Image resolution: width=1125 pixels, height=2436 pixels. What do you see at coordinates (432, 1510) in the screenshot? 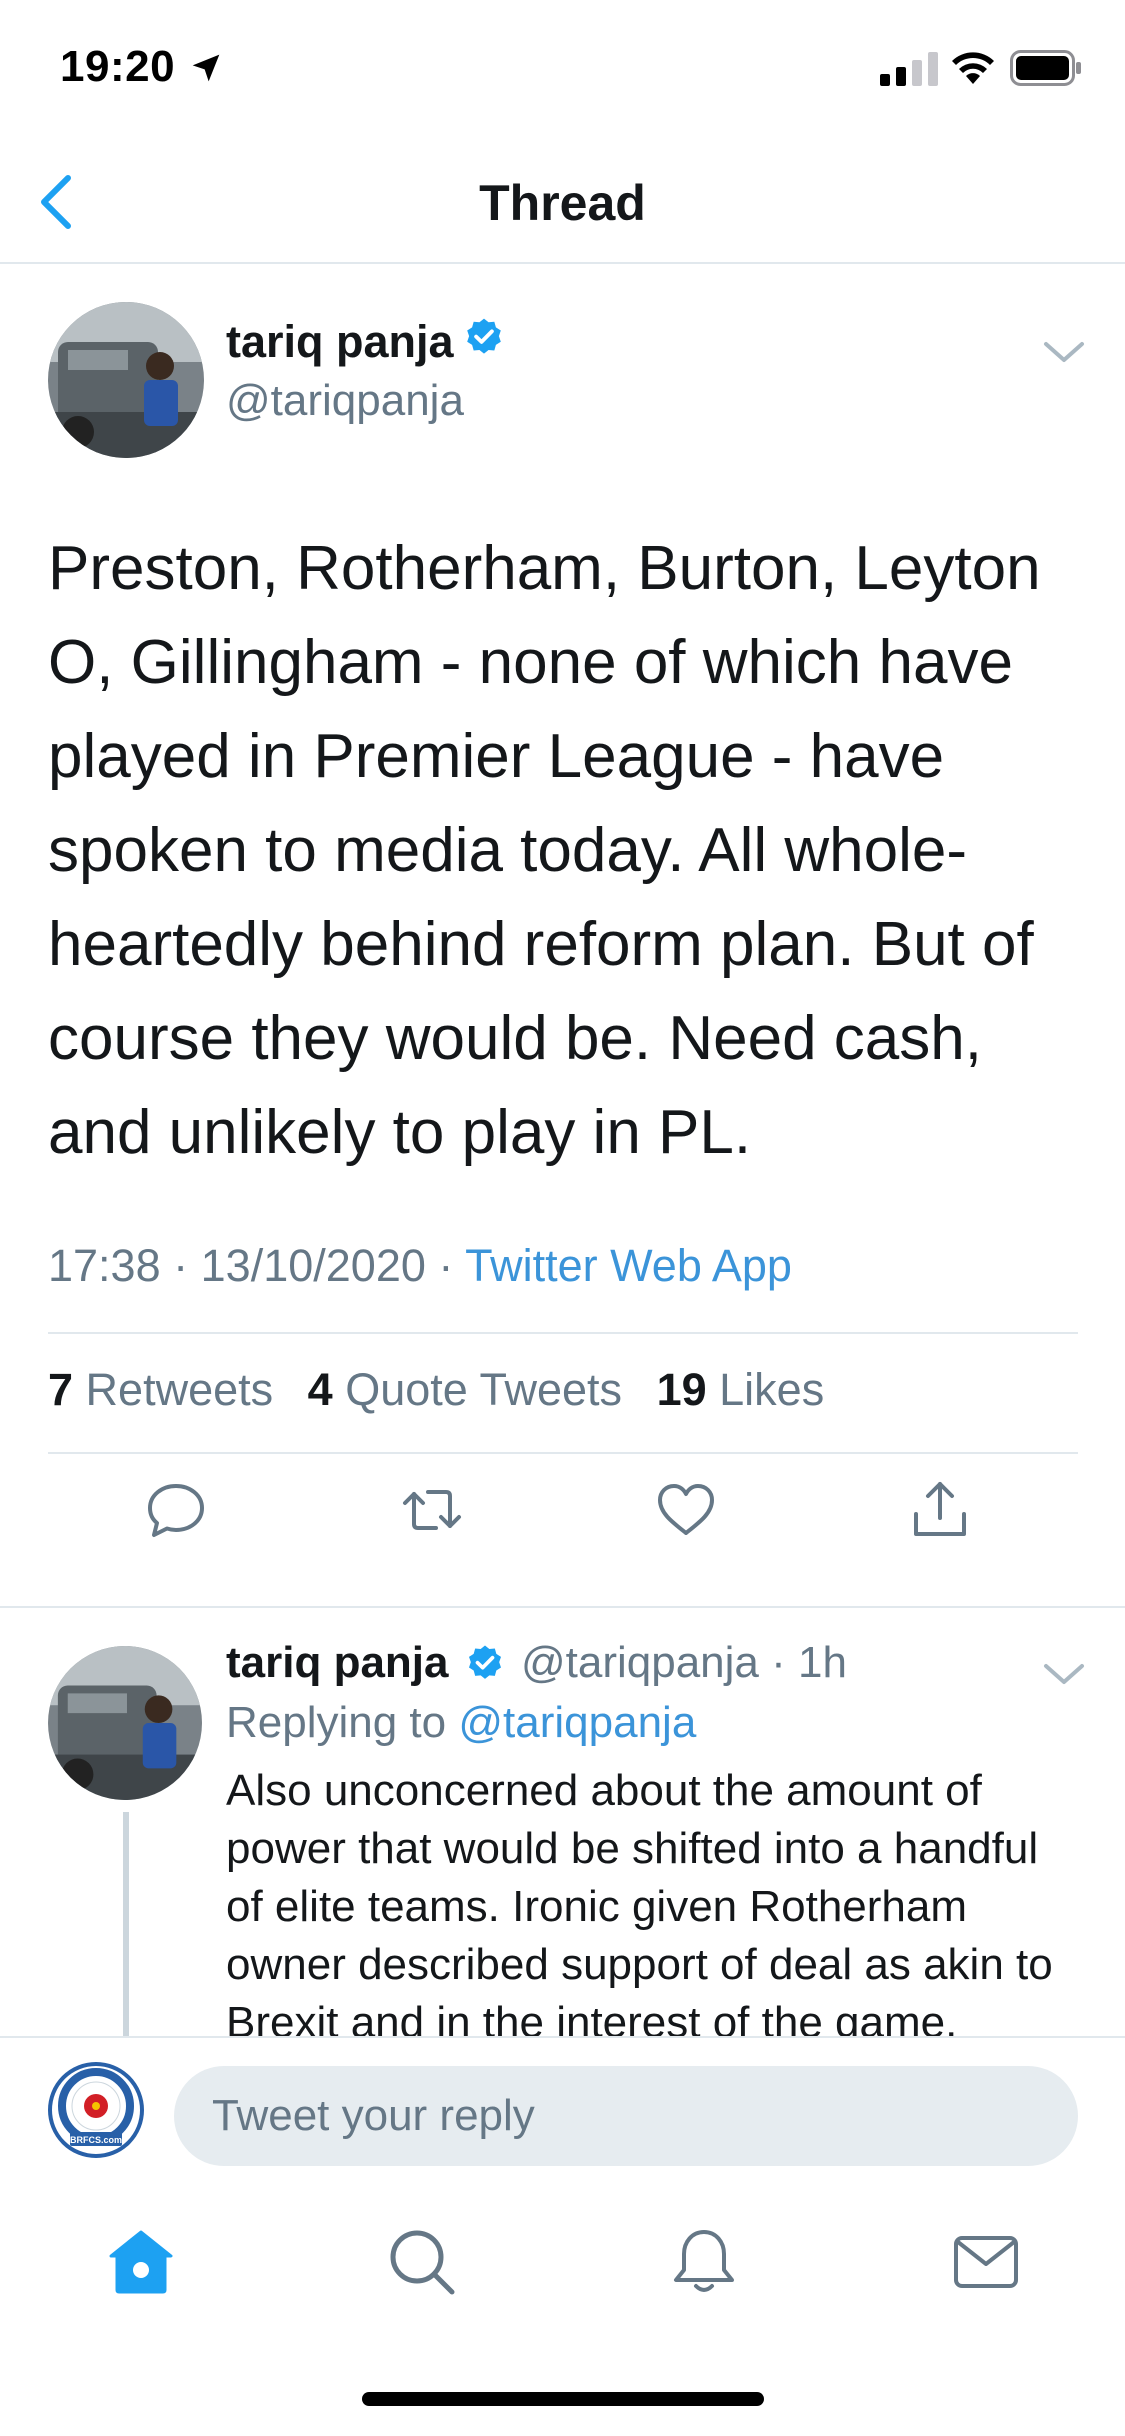
I see `retweet-icon` at bounding box center [432, 1510].